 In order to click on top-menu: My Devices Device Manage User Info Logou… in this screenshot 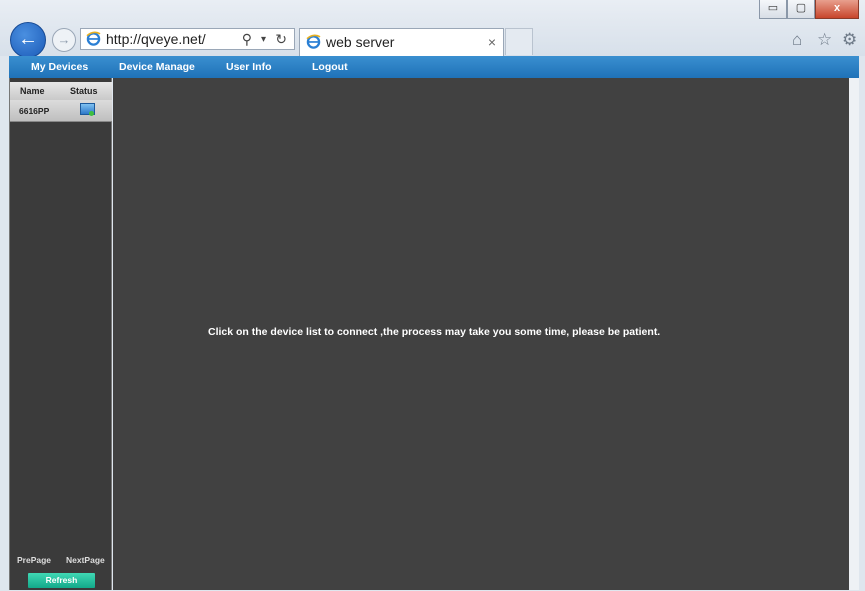, I will do `click(434, 67)`.